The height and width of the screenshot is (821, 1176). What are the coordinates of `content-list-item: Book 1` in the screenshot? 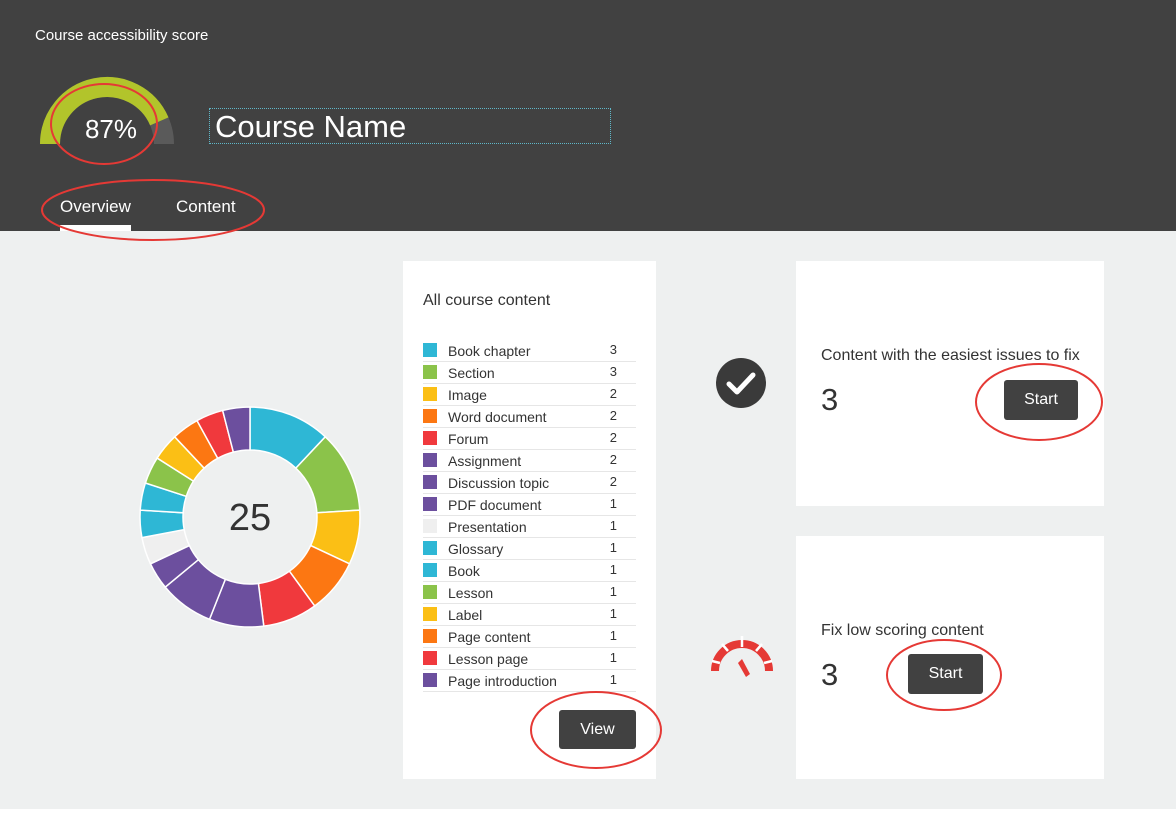 It's located at (529, 571).